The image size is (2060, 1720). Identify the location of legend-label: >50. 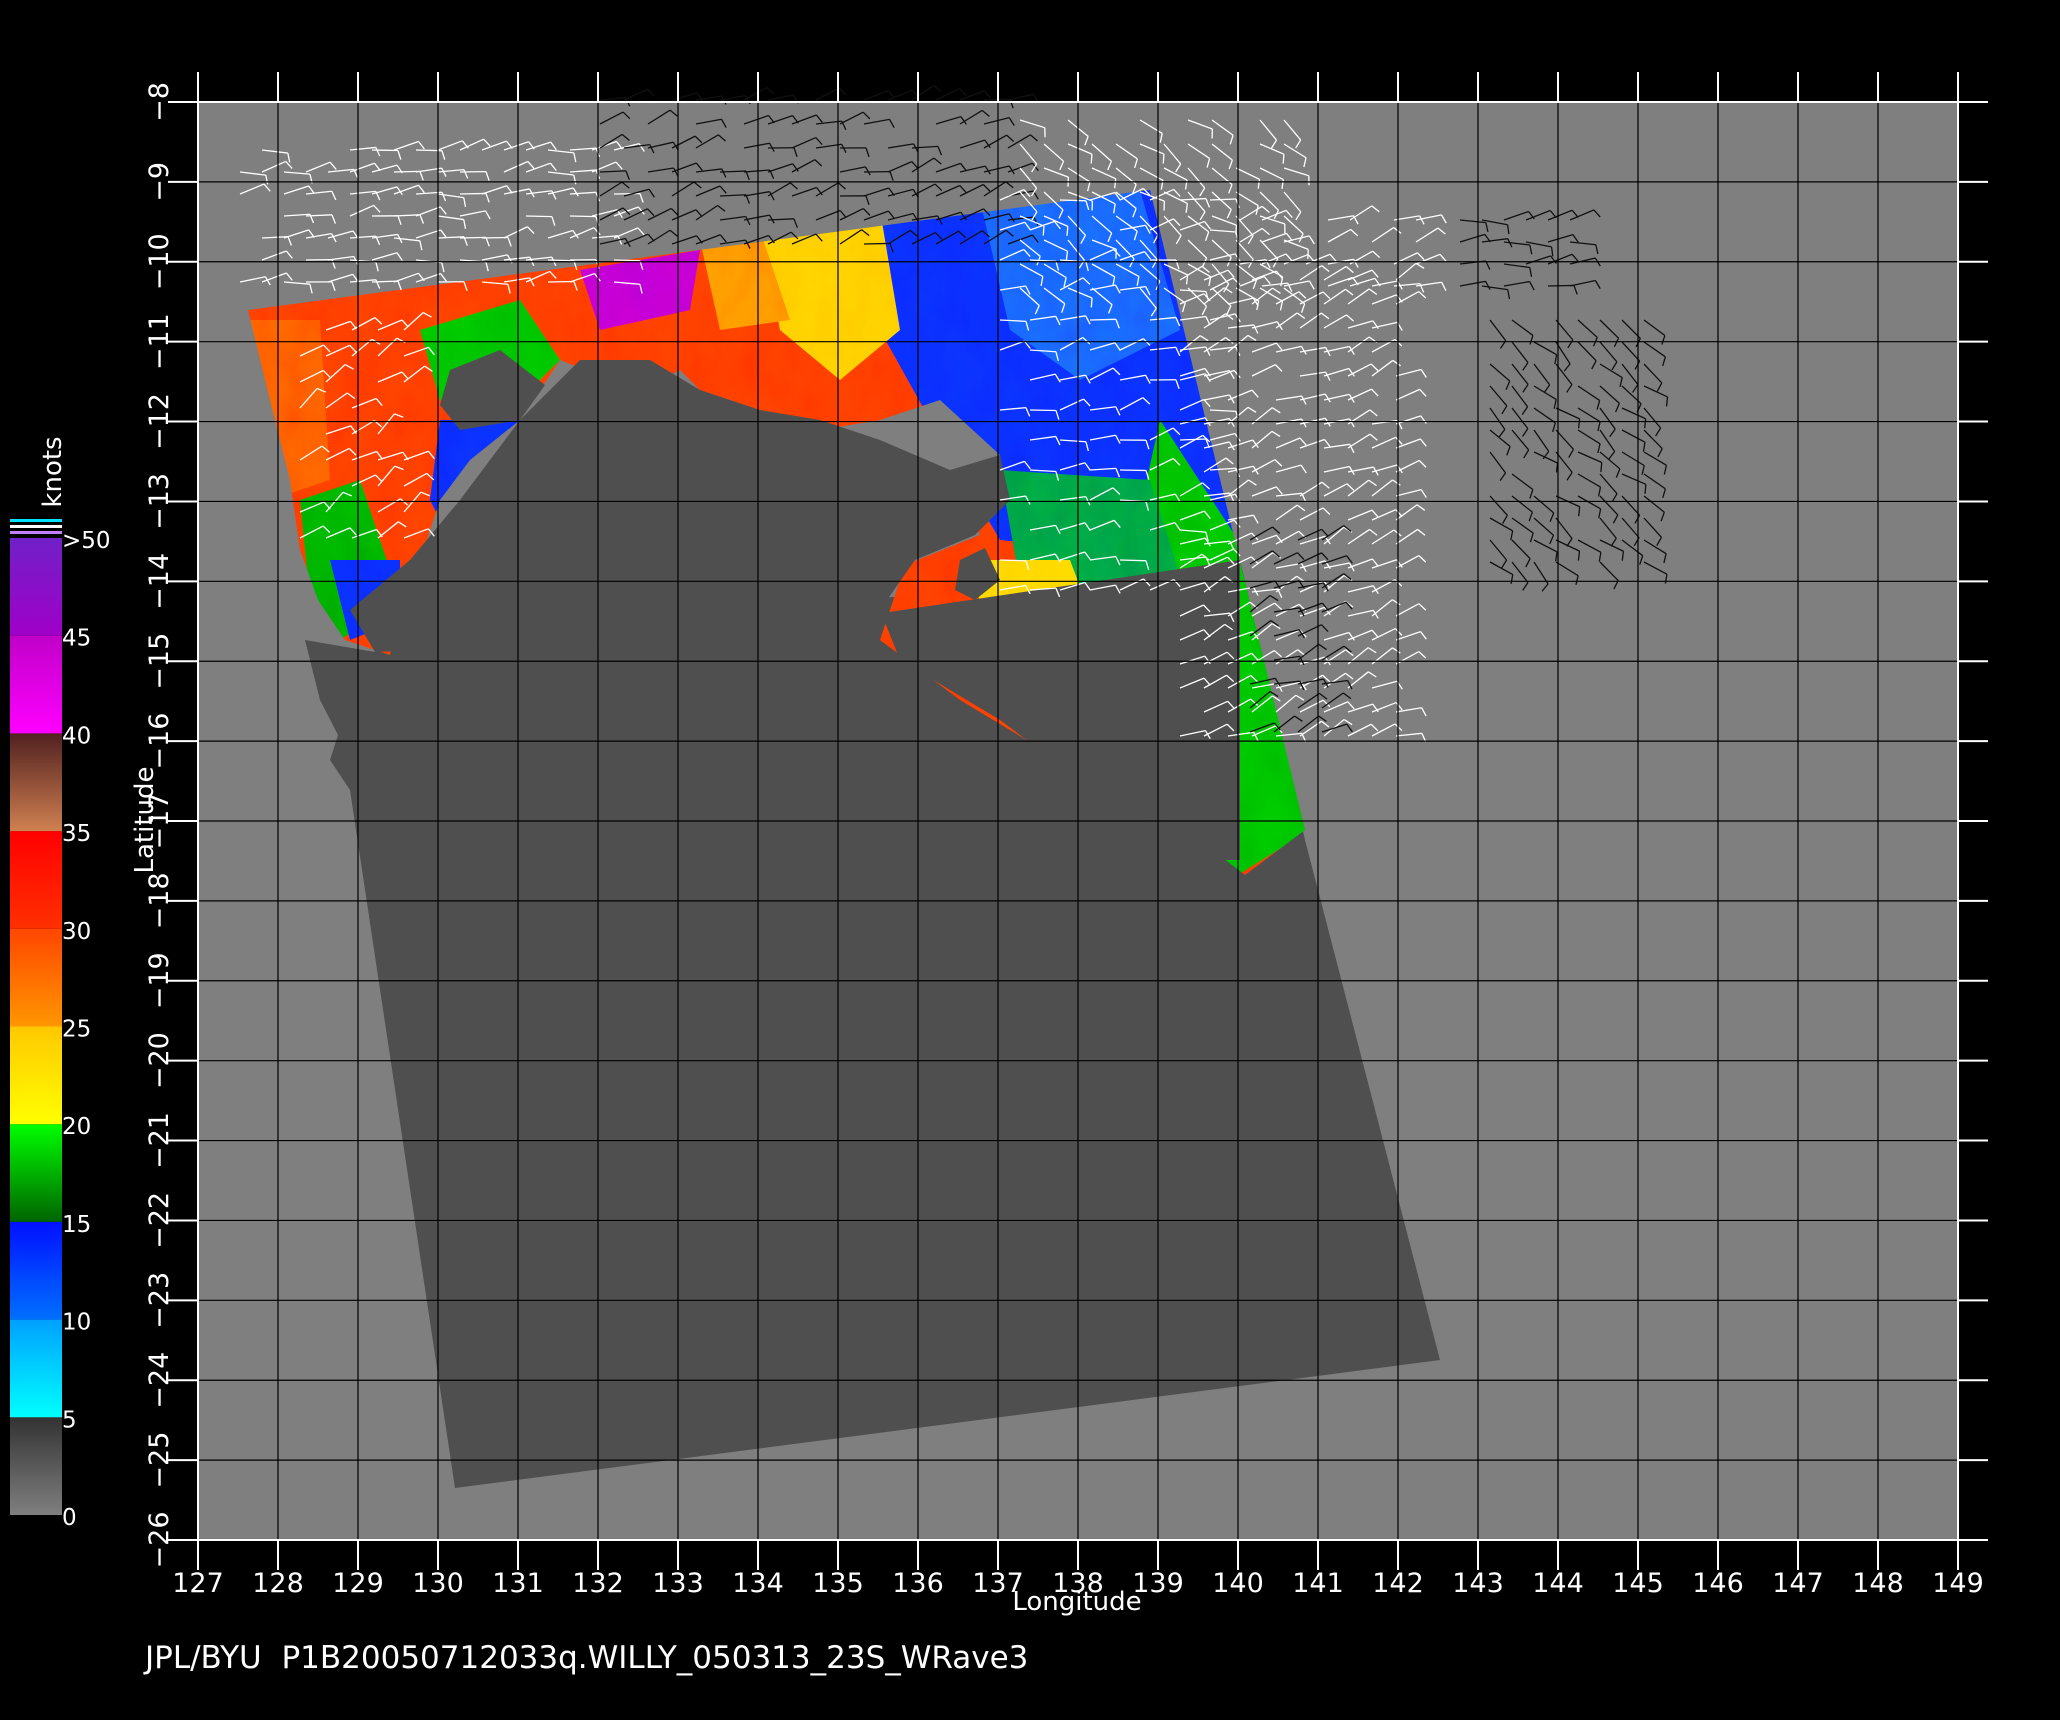
(86, 541).